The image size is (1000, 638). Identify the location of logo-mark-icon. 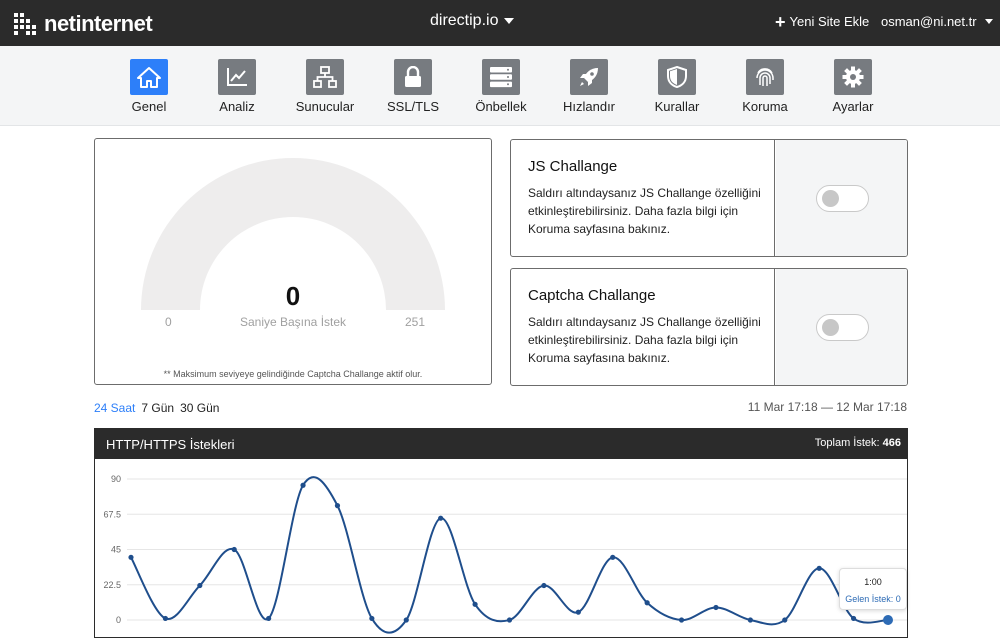
(25, 24).